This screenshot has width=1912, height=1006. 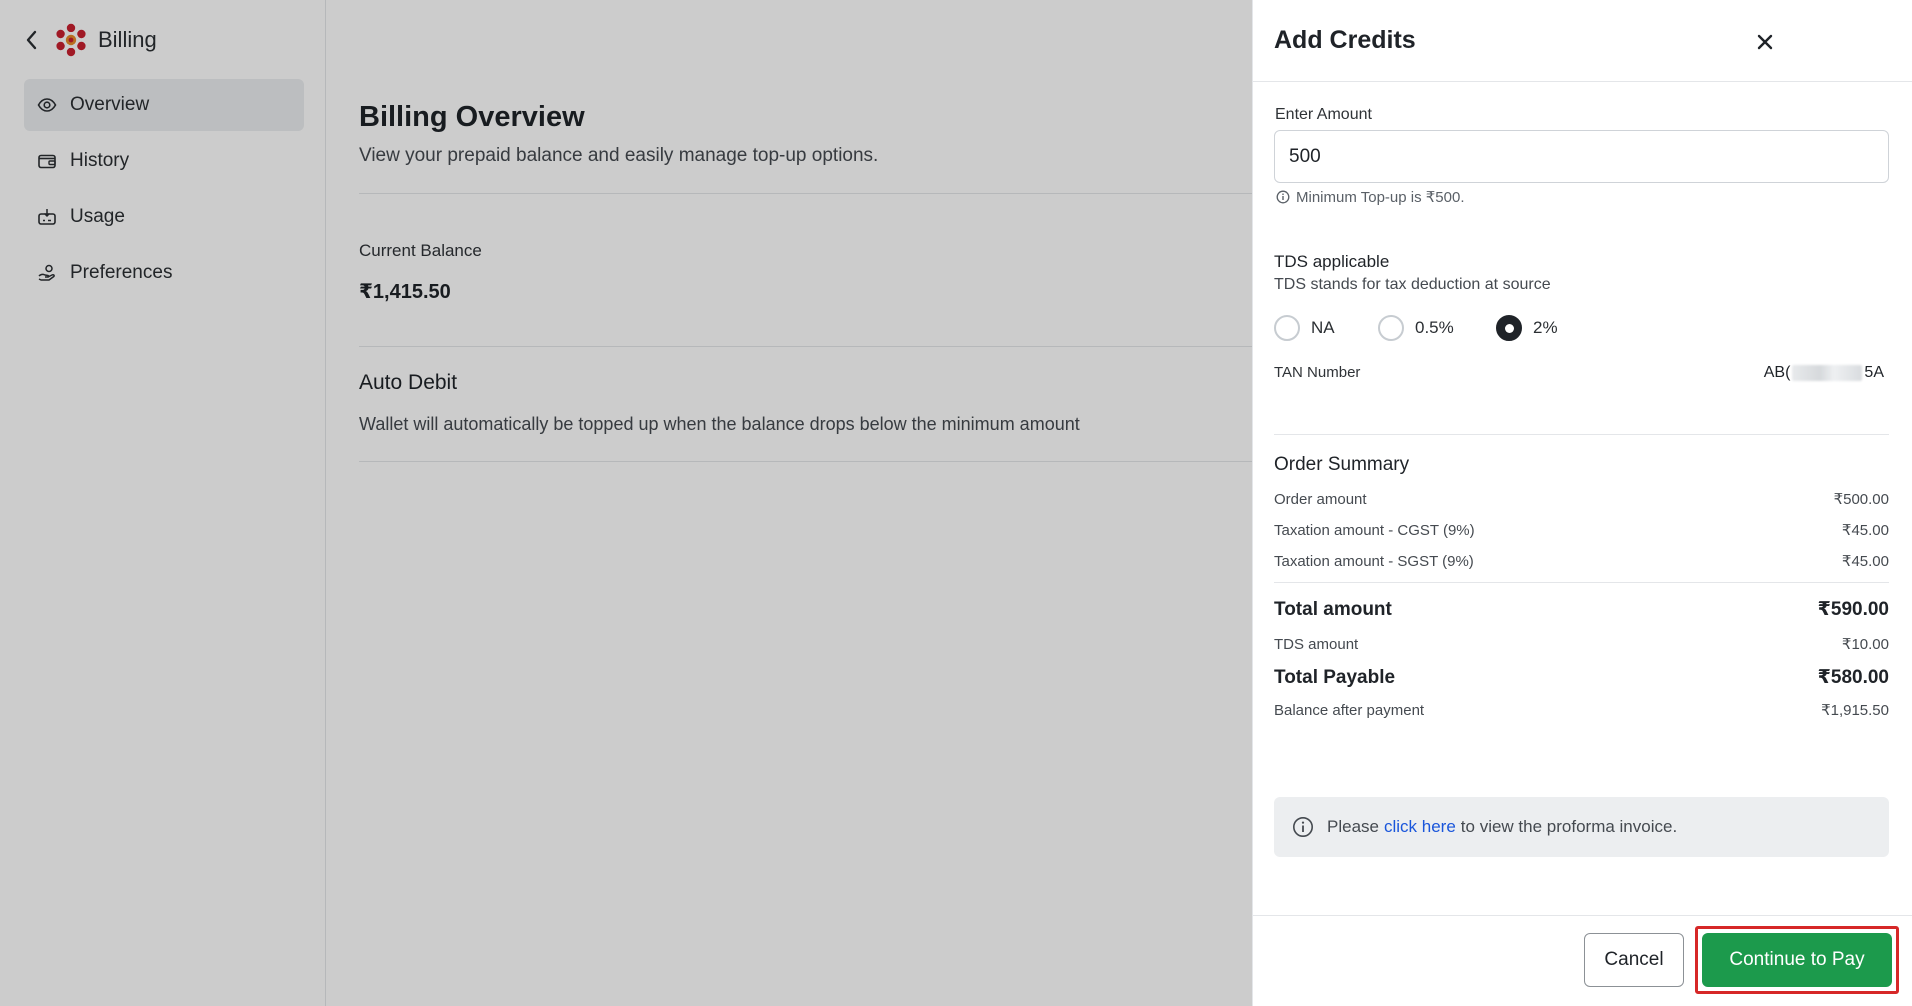 I want to click on amount-input, so click(x=1581, y=156).